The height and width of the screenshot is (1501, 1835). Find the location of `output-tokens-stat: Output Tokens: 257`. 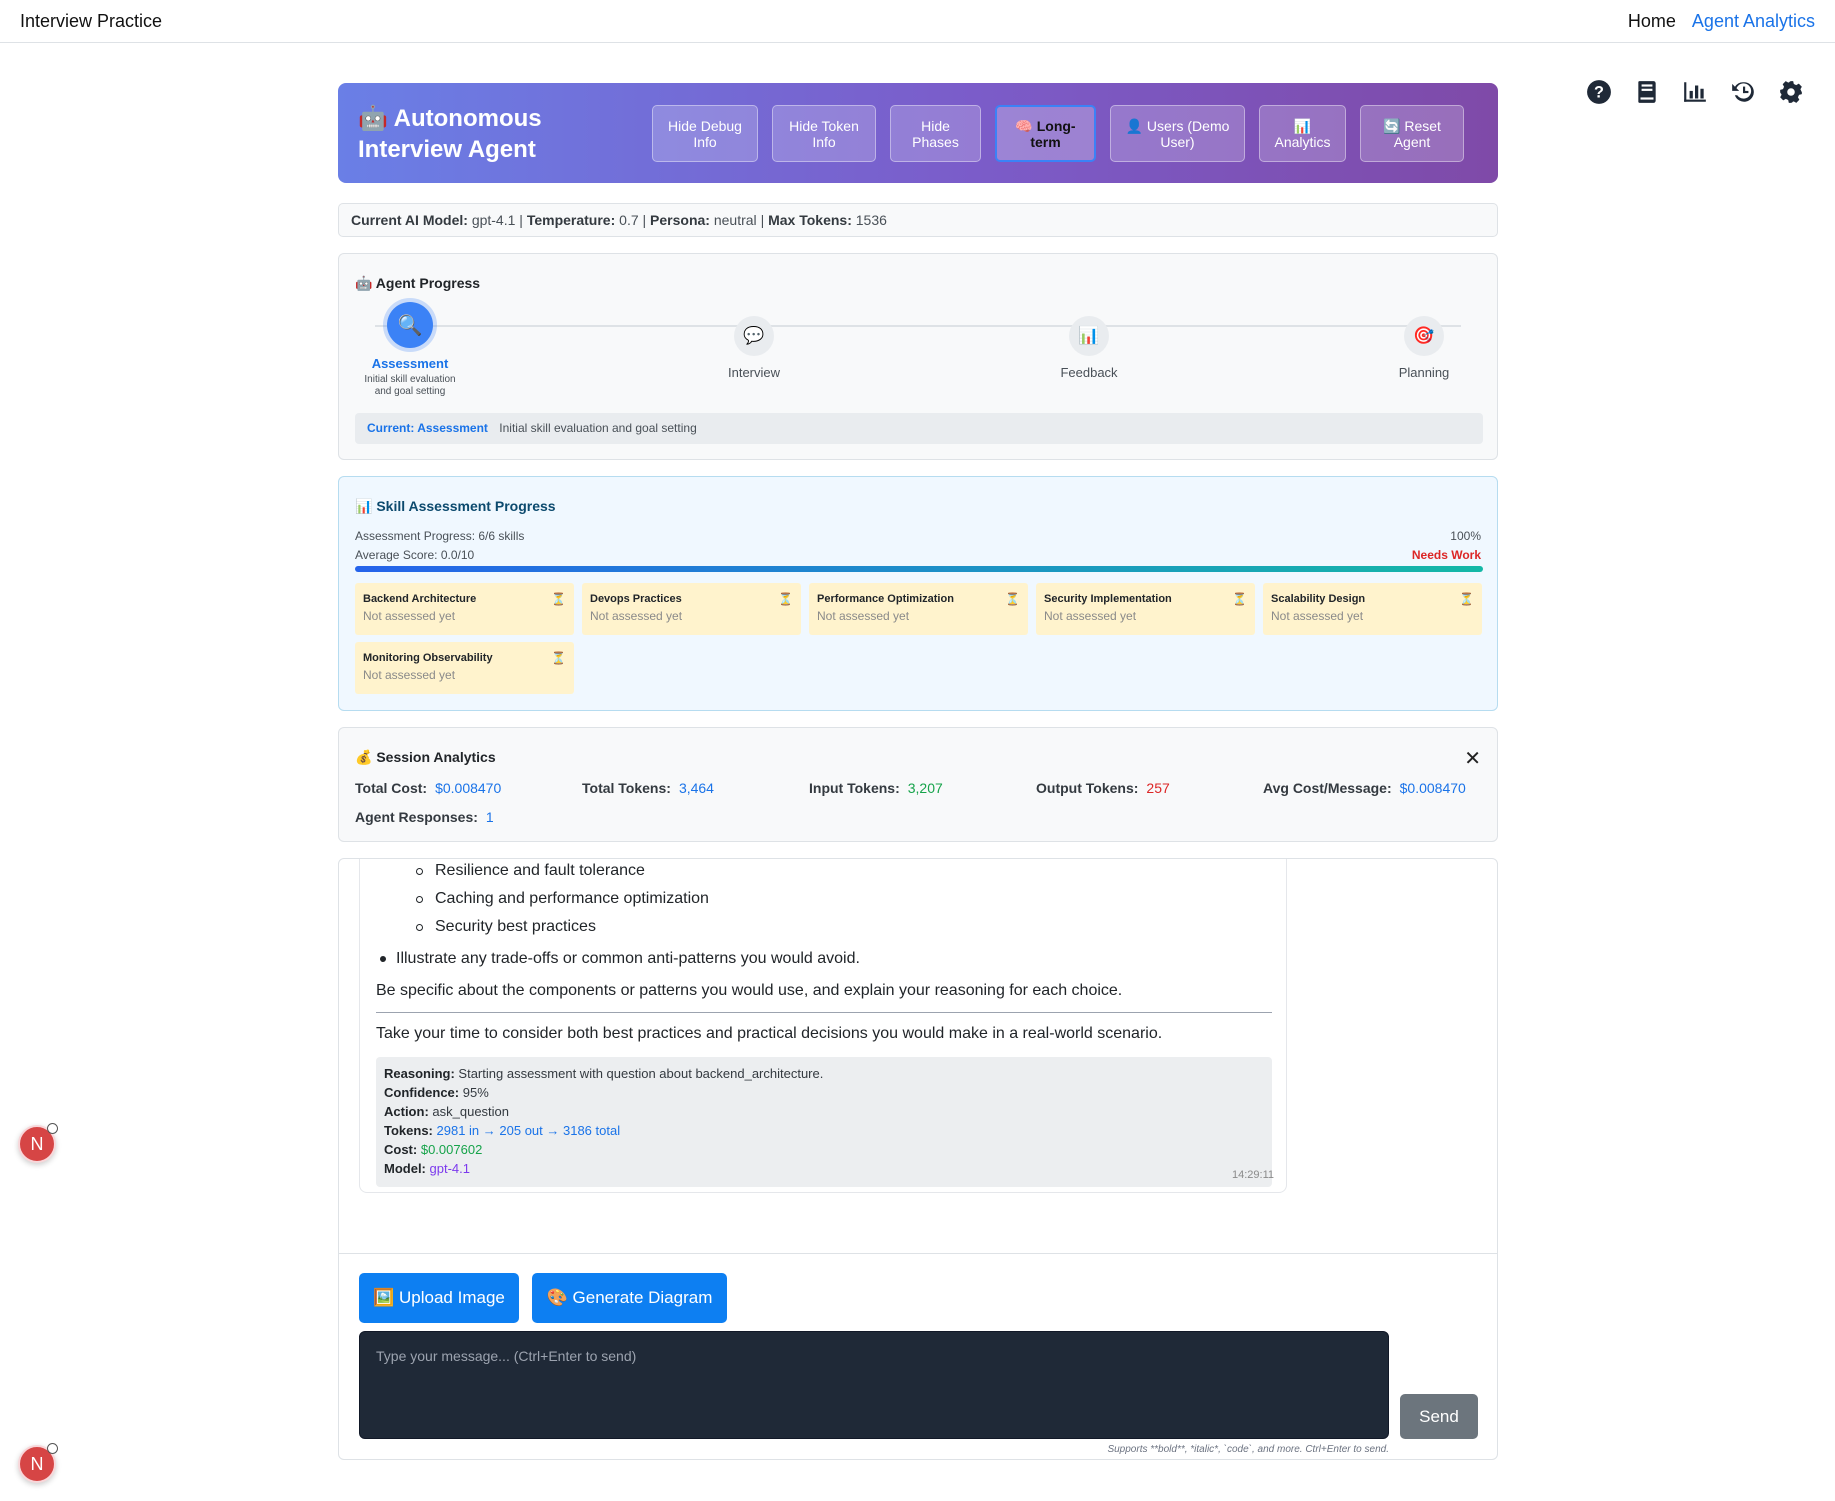

output-tokens-stat: Output Tokens: 257 is located at coordinates (1103, 788).